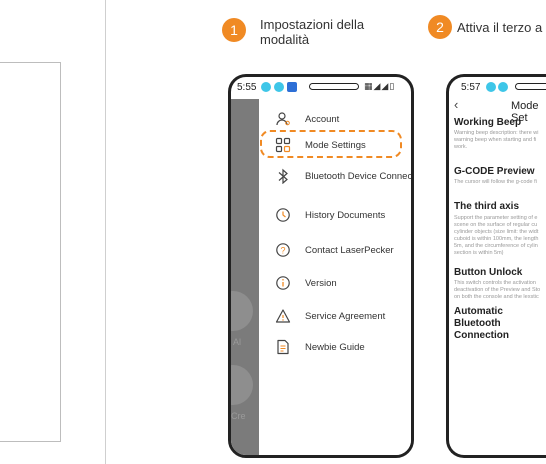  Describe the element at coordinates (247, 87) in the screenshot. I see `status-time: 5:55` at that location.